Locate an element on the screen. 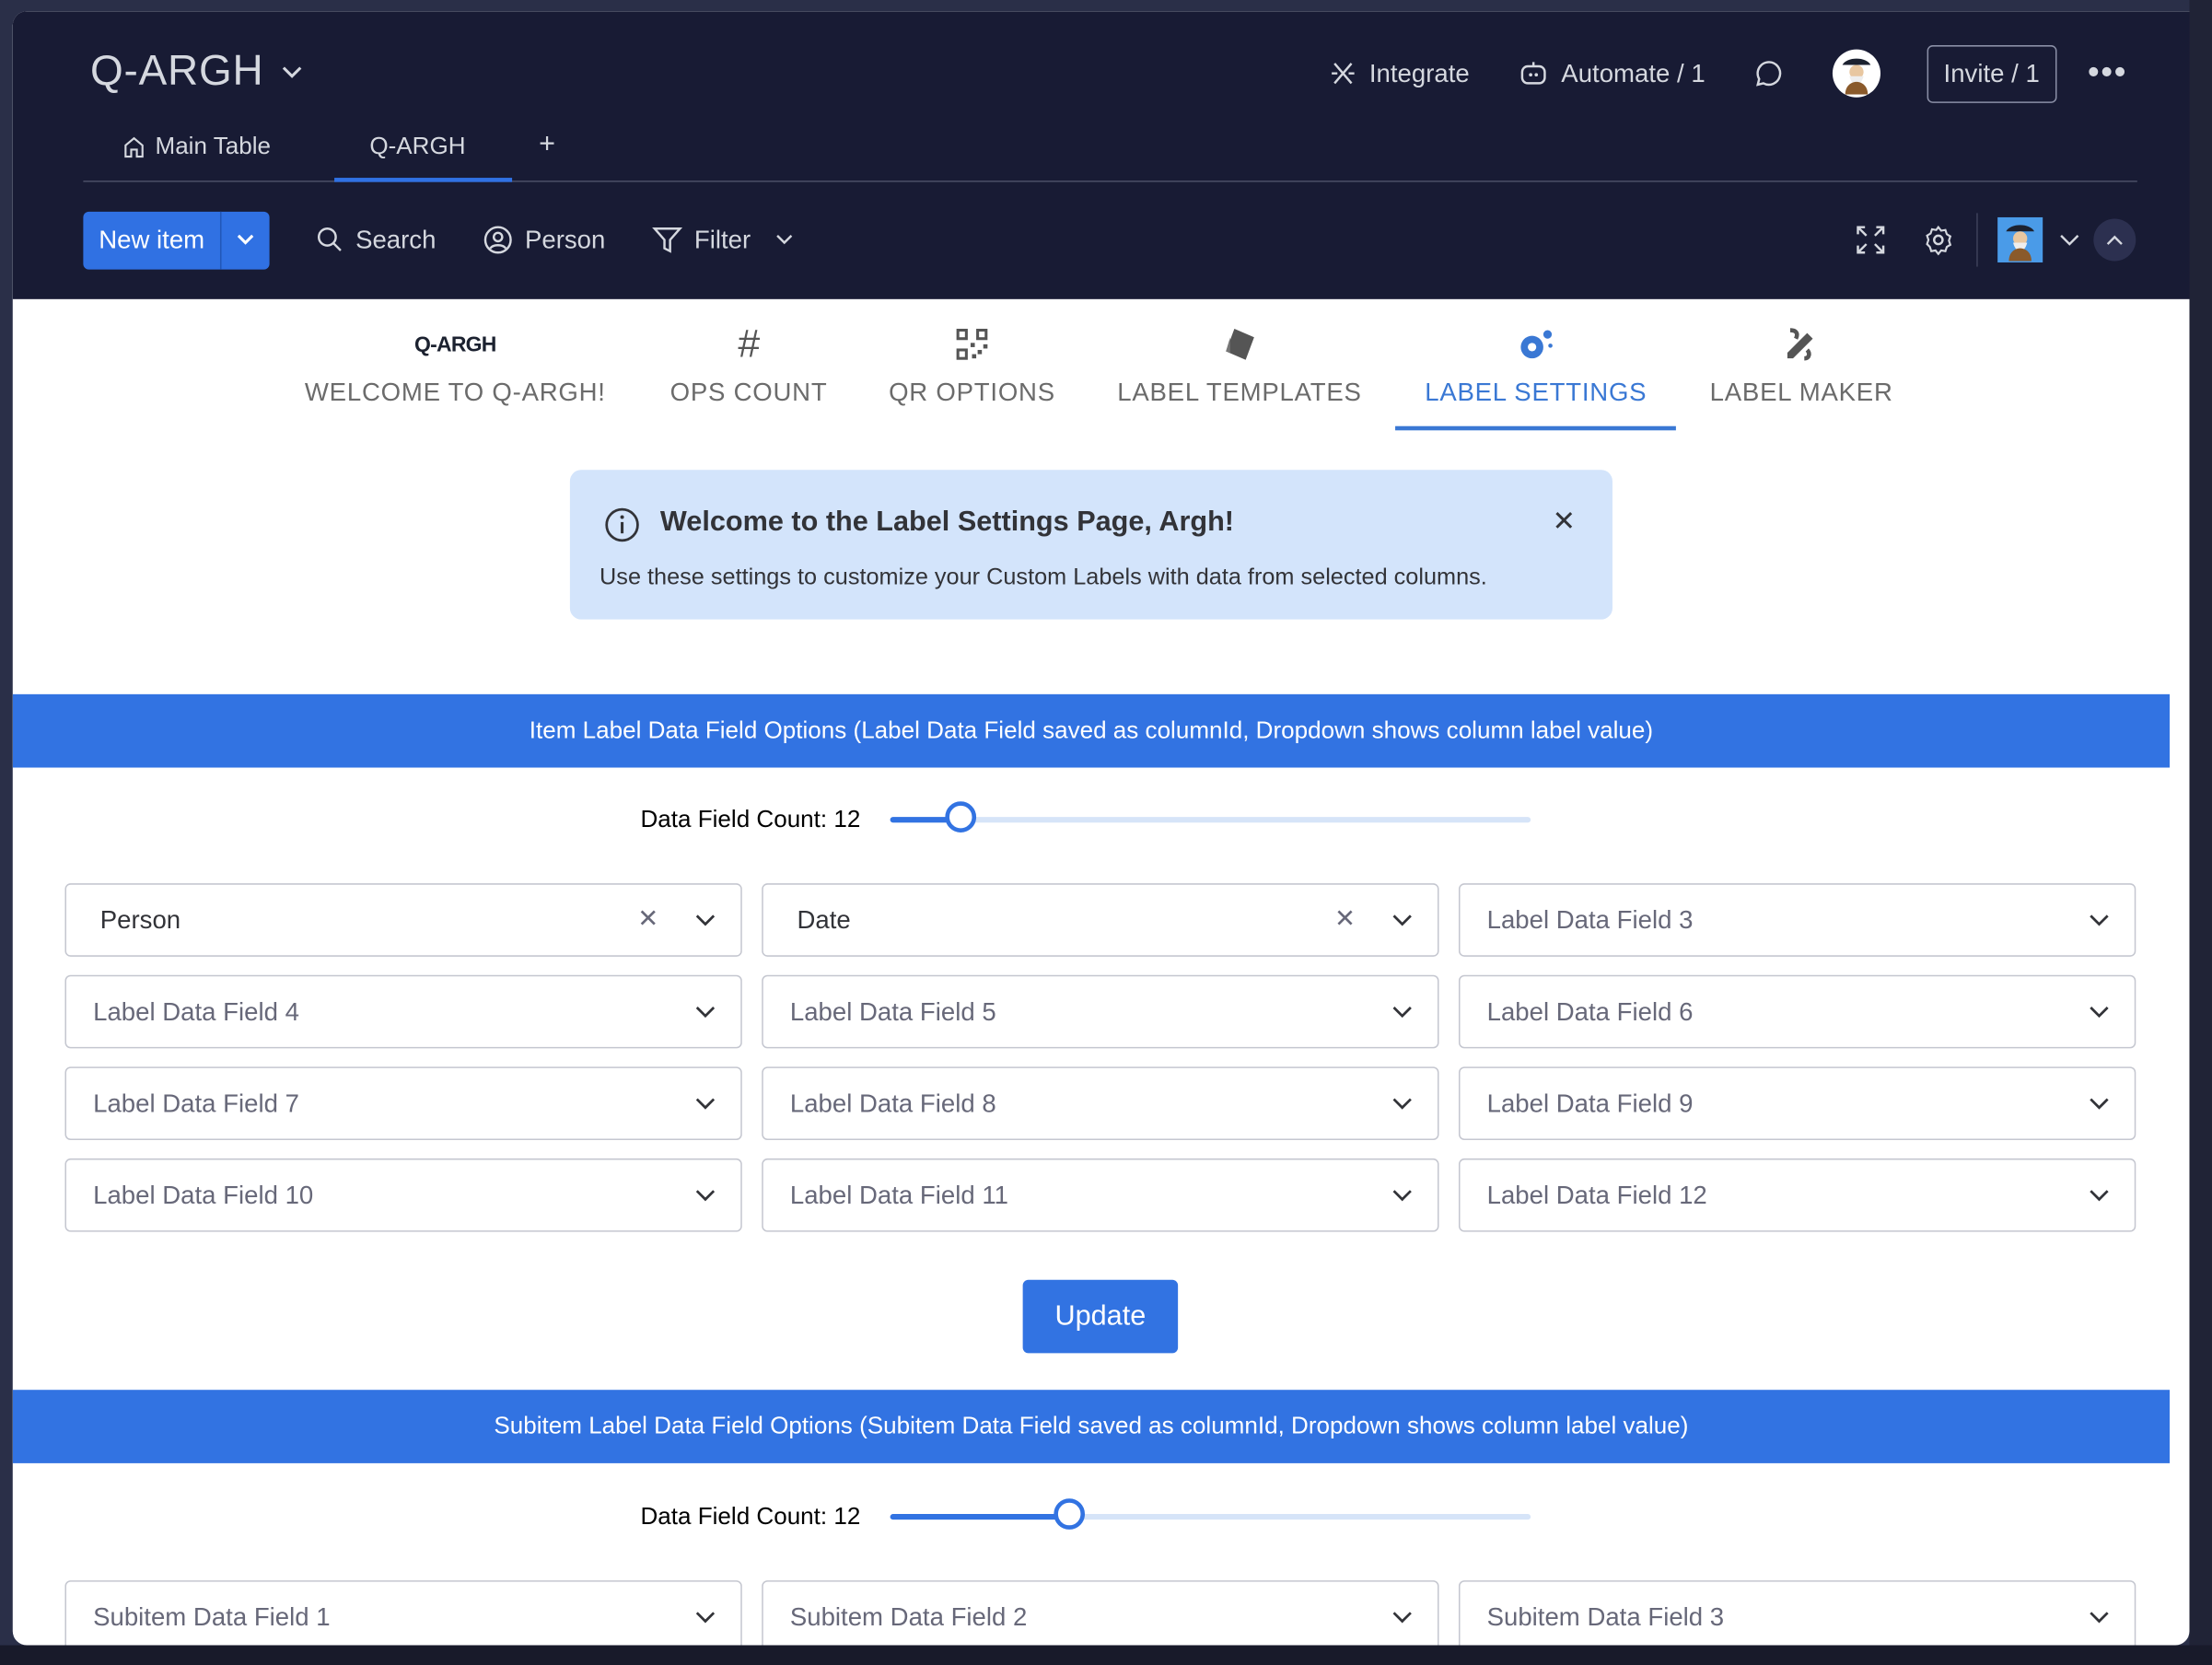 The image size is (2212, 1665). tab-main-table: Main Table is located at coordinates (197, 147).